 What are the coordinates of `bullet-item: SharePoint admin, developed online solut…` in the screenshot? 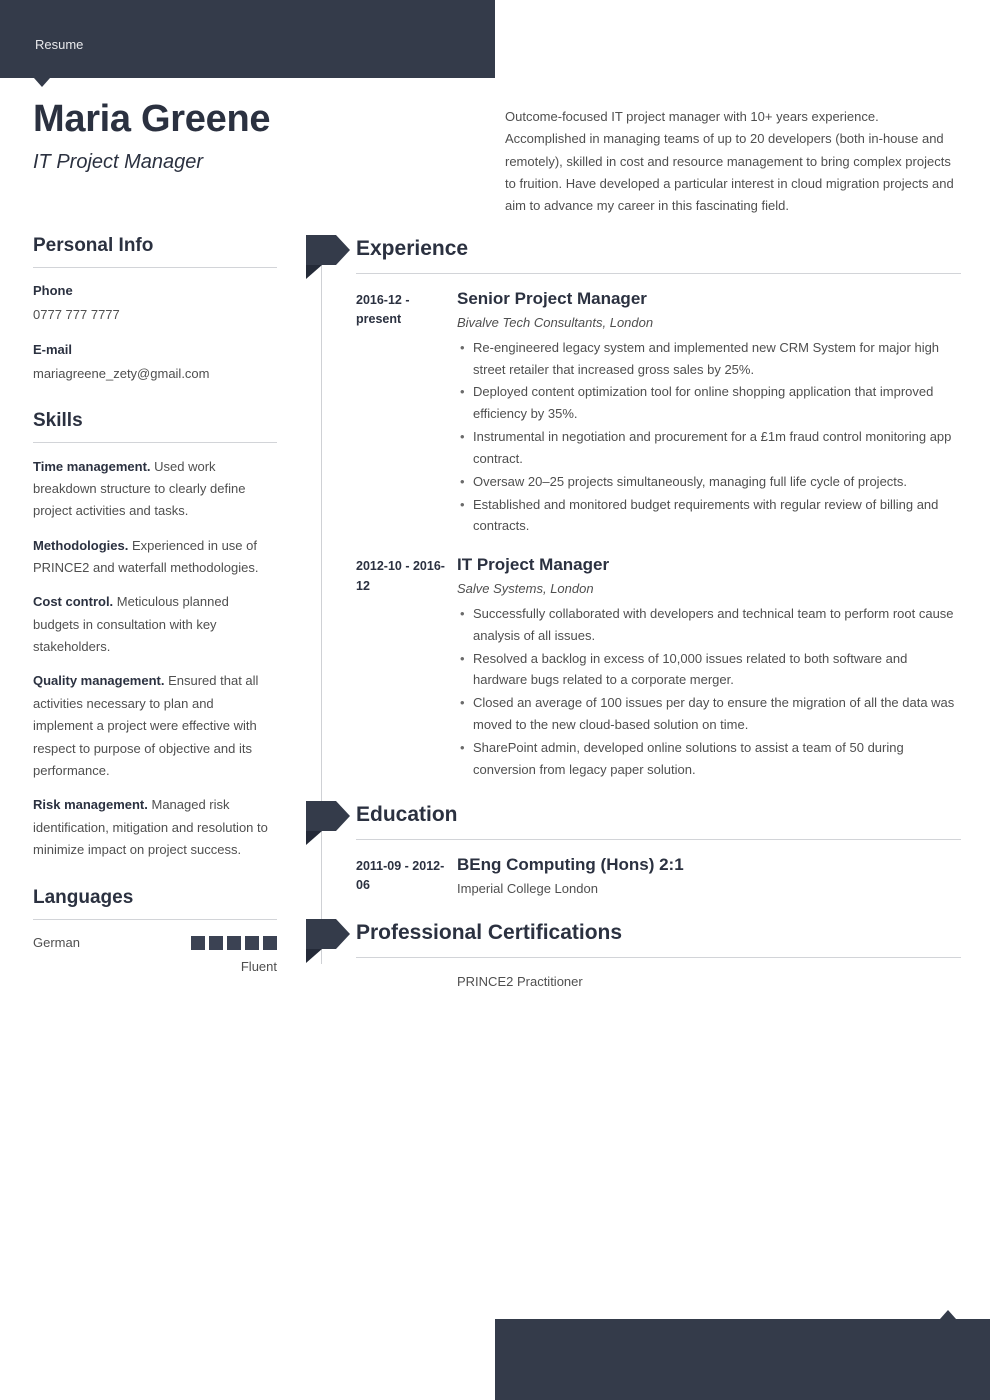 It's located at (709, 759).